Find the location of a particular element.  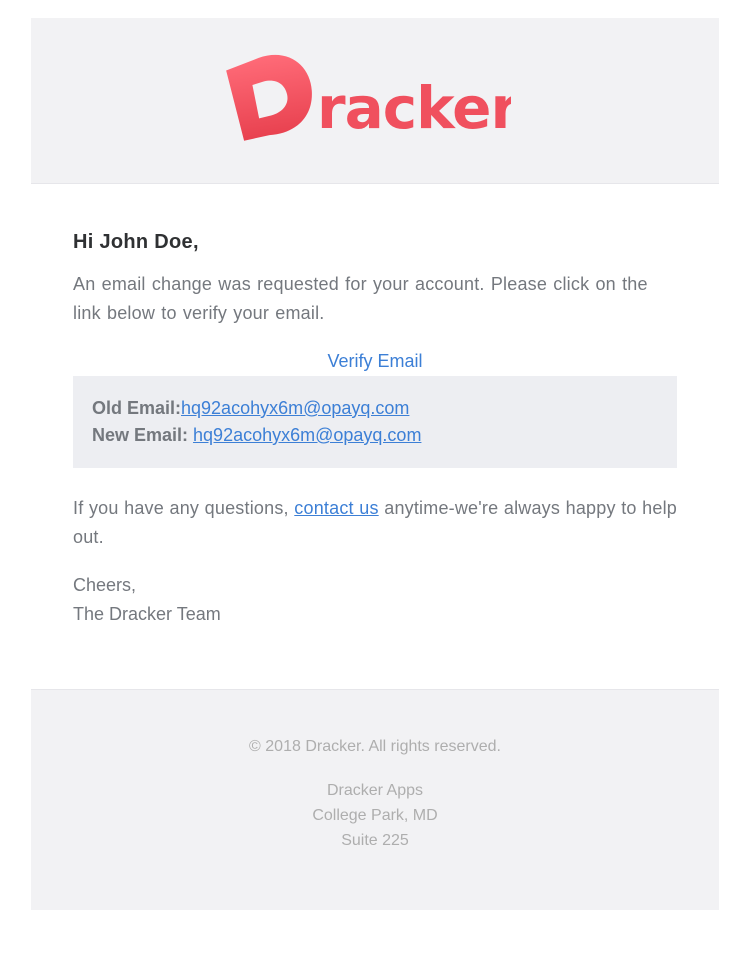

questions-text-before: If you have any questions, is located at coordinates (184, 508).